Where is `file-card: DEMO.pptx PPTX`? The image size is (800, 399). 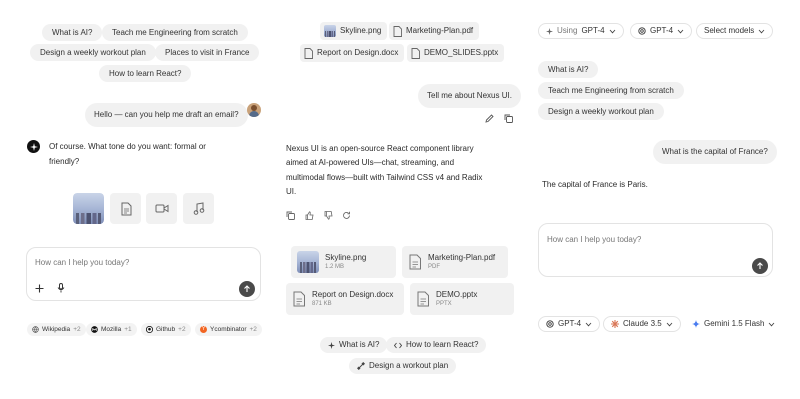
file-card: DEMO.pptx PPTX is located at coordinates (462, 299).